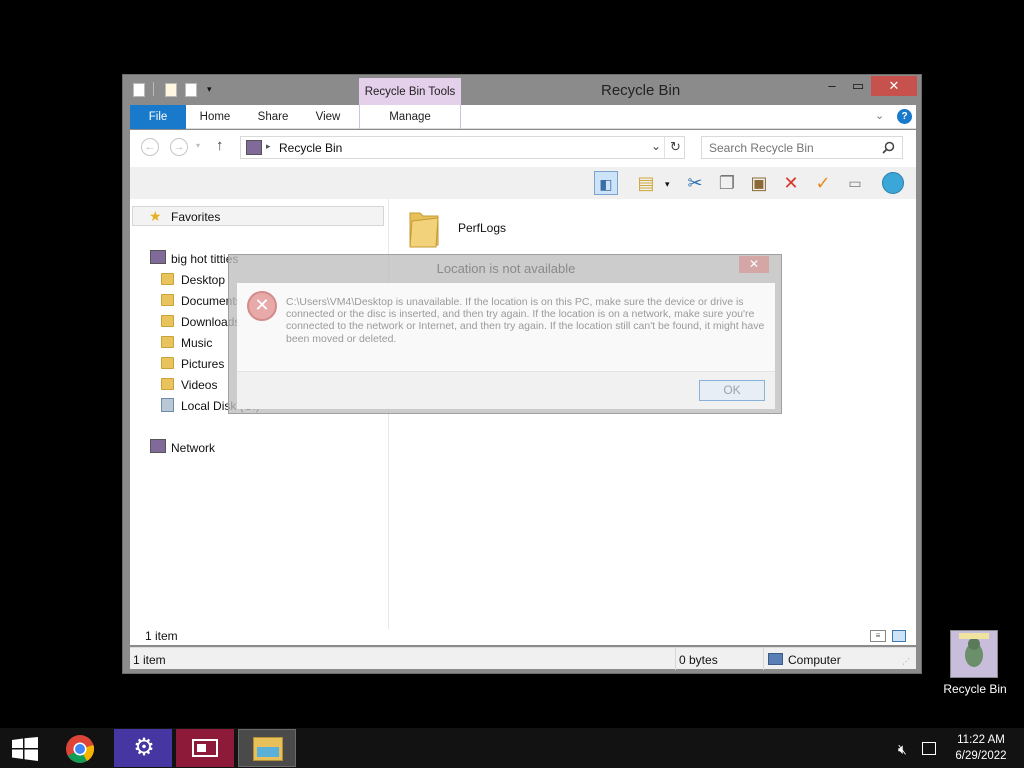 Image resolution: width=1024 pixels, height=768 pixels. What do you see at coordinates (893, 183) in the screenshot?
I see `globe-icon` at bounding box center [893, 183].